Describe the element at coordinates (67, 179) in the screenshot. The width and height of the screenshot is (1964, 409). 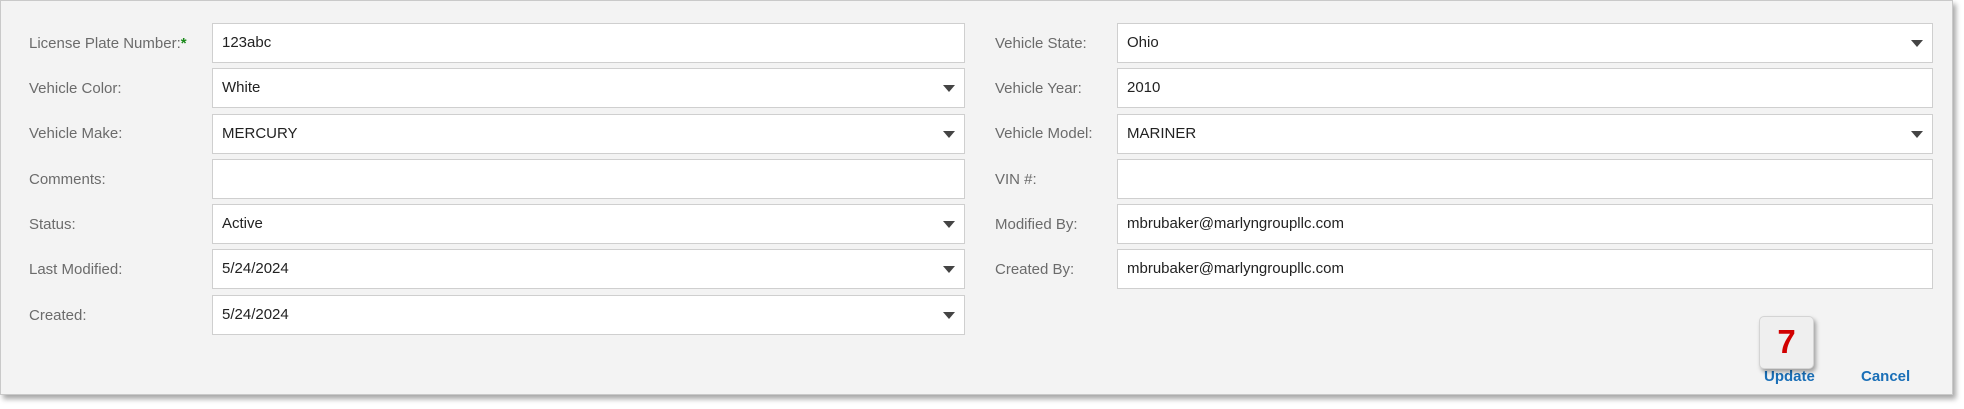
I see `comments-label: Comments:` at that location.